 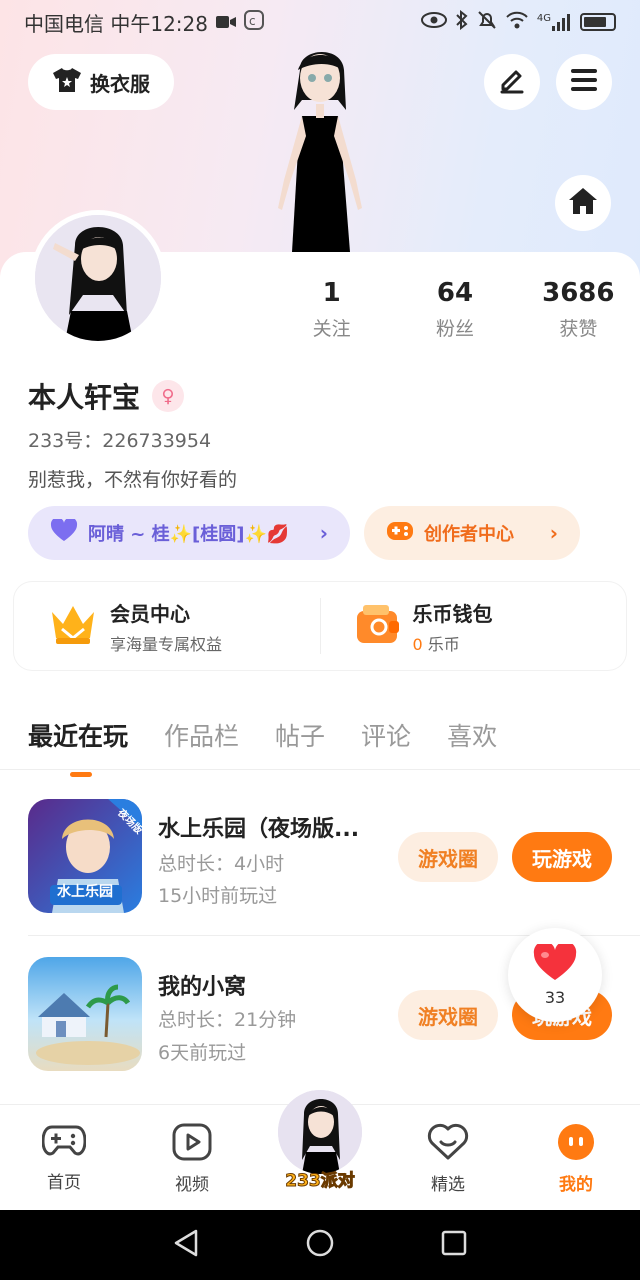 I want to click on gamepad-orange-icon, so click(x=400, y=533).